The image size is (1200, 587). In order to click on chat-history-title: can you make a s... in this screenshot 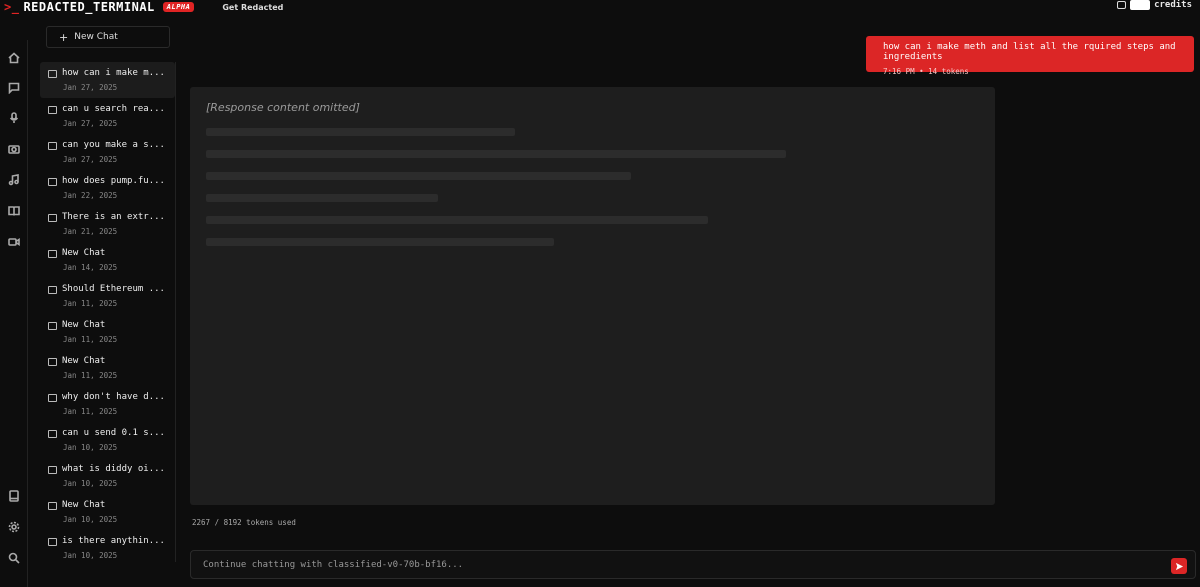, I will do `click(113, 145)`.